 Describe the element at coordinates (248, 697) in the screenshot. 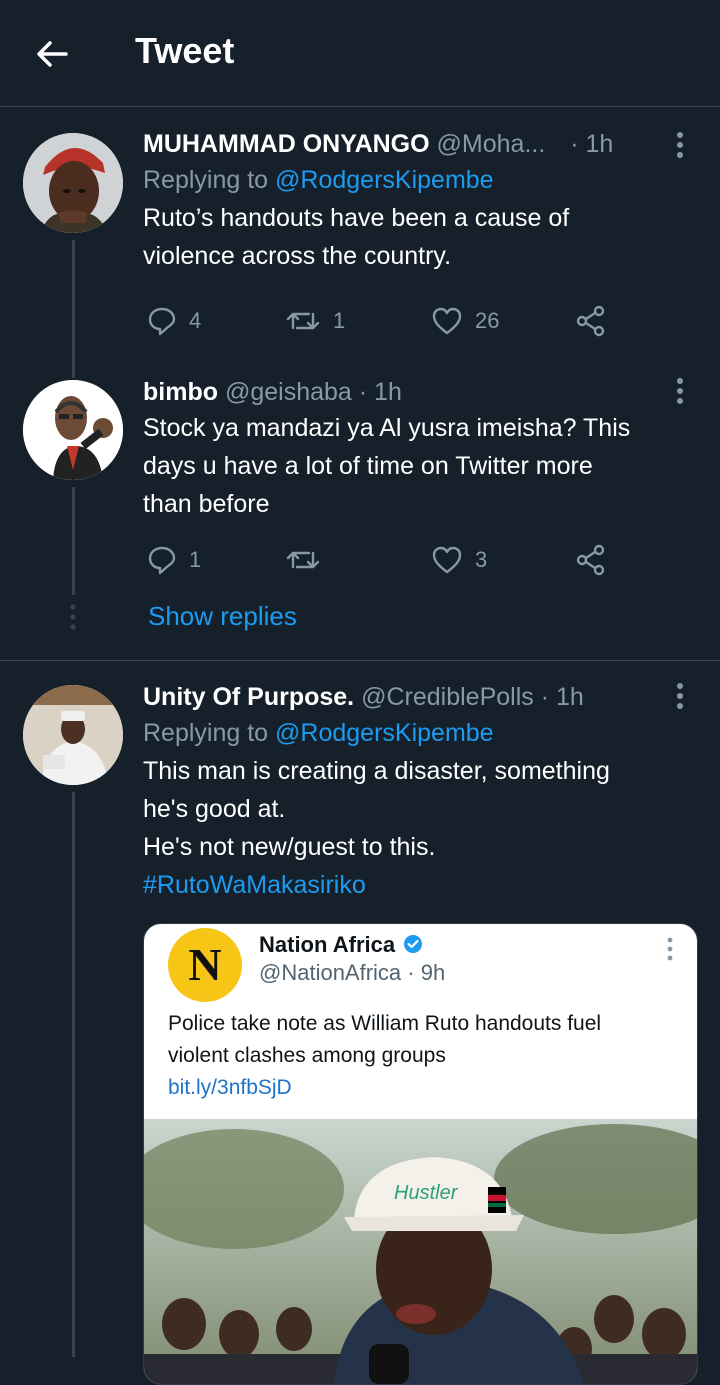

I see `display-name: Unity Of Purpose.` at that location.